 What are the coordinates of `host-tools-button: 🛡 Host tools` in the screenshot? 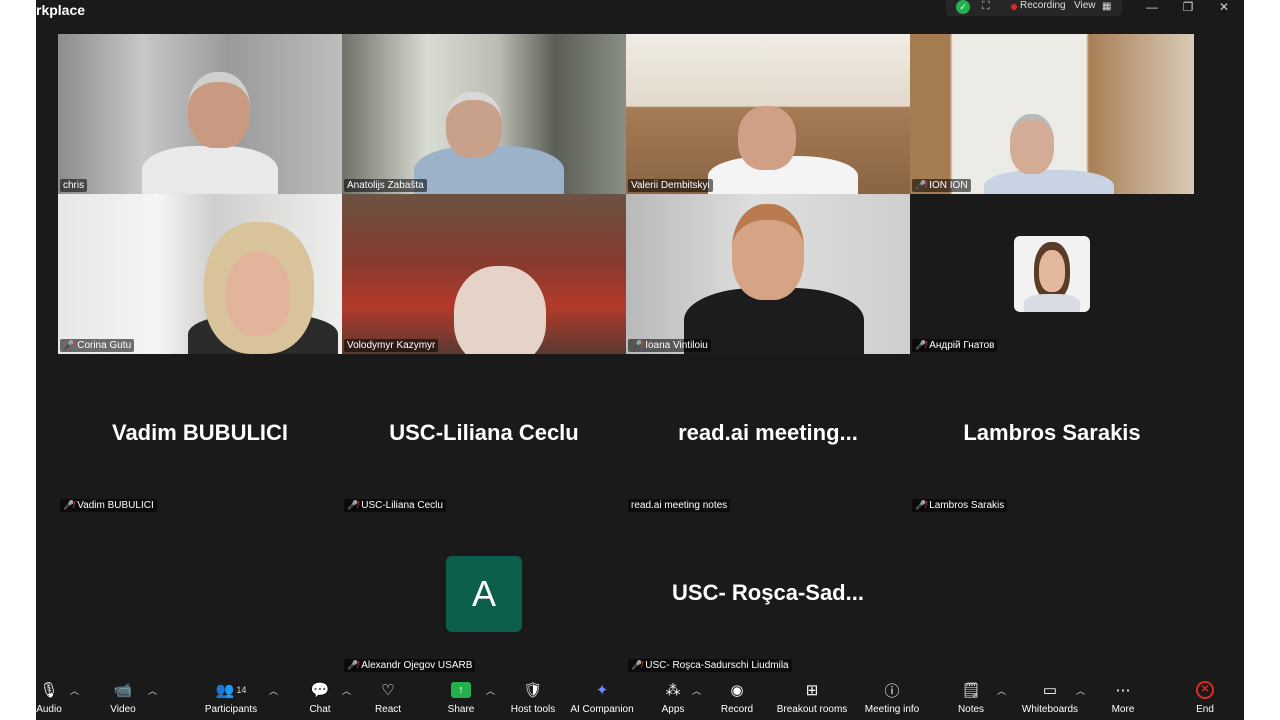 It's located at (533, 698).